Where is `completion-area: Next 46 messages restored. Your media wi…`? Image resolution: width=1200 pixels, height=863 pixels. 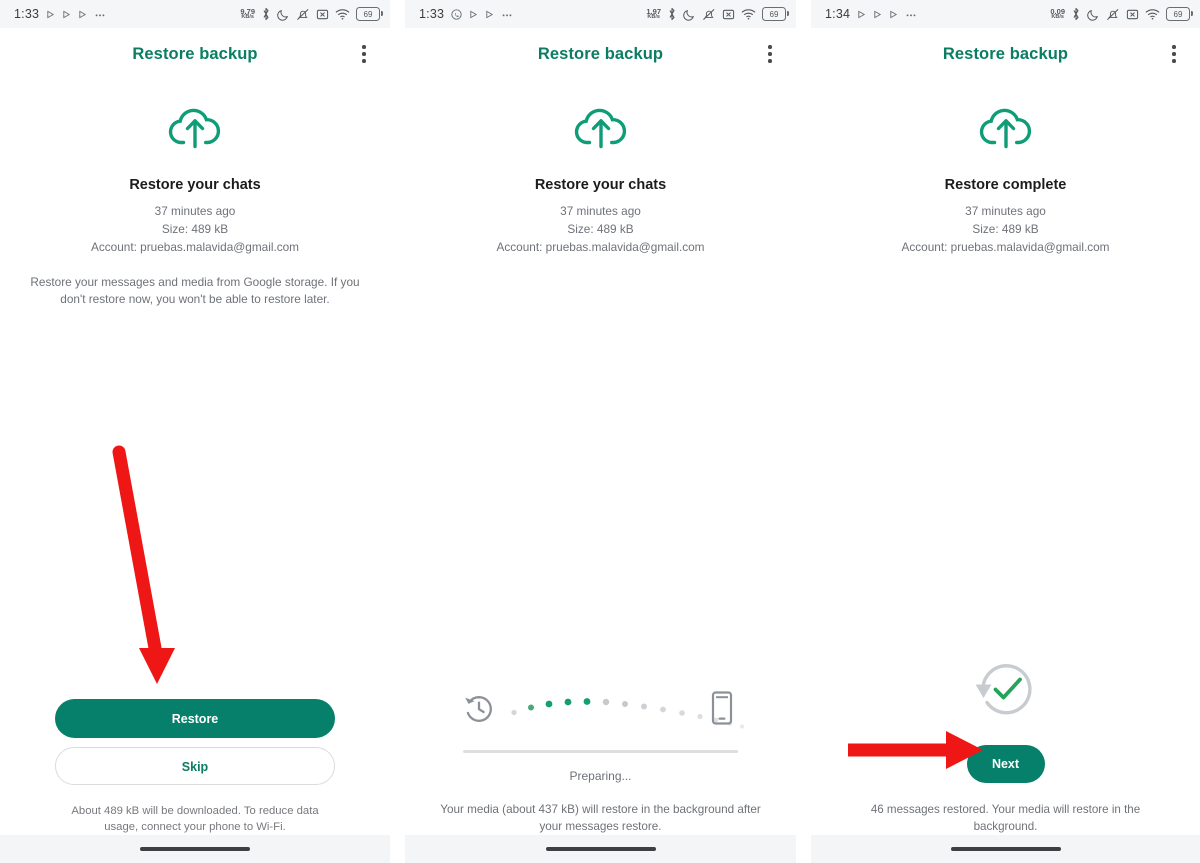 completion-area: Next 46 messages restored. Your media wi… is located at coordinates (1005, 744).